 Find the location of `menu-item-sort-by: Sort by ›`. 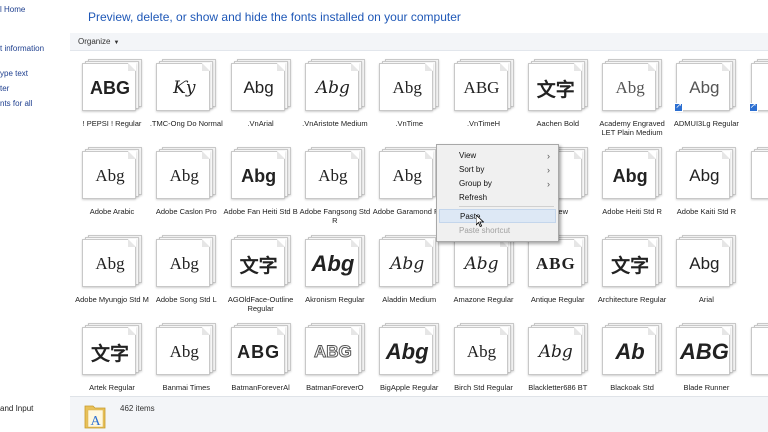

menu-item-sort-by: Sort by › is located at coordinates (497, 170).